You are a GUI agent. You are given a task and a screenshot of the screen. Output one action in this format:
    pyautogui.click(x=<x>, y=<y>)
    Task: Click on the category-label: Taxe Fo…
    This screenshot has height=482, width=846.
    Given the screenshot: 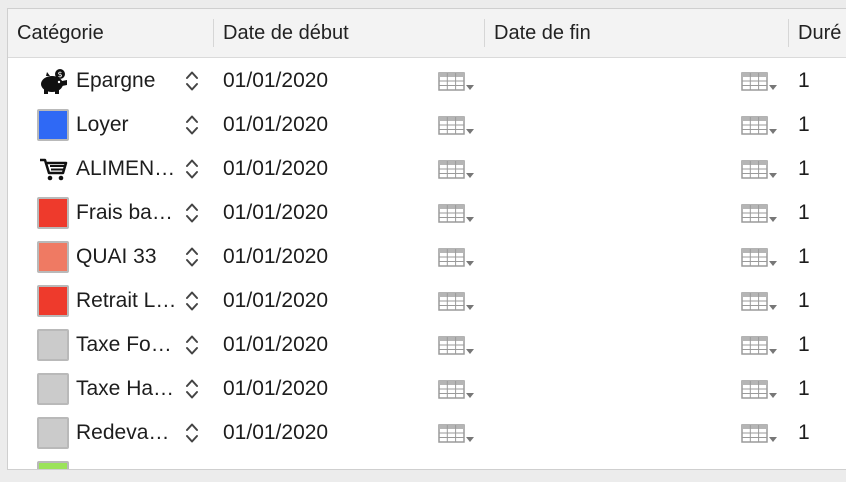 What is the action you would take?
    pyautogui.click(x=124, y=344)
    